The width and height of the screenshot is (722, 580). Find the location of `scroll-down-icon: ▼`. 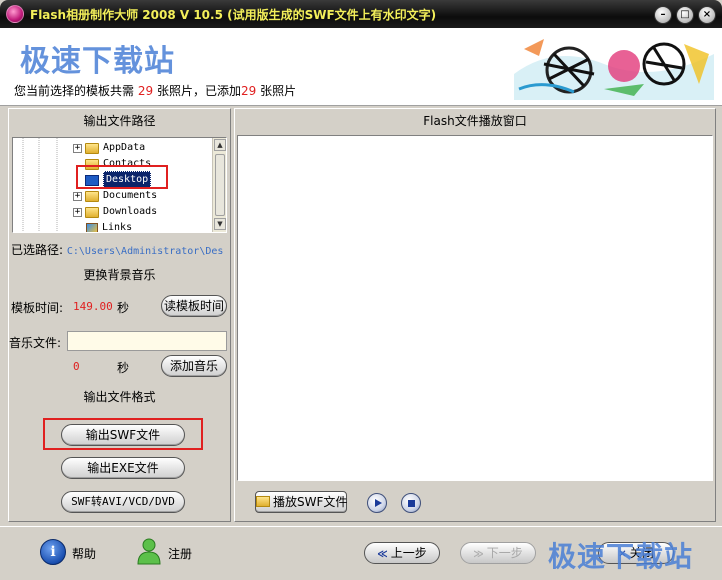

scroll-down-icon: ▼ is located at coordinates (220, 224).